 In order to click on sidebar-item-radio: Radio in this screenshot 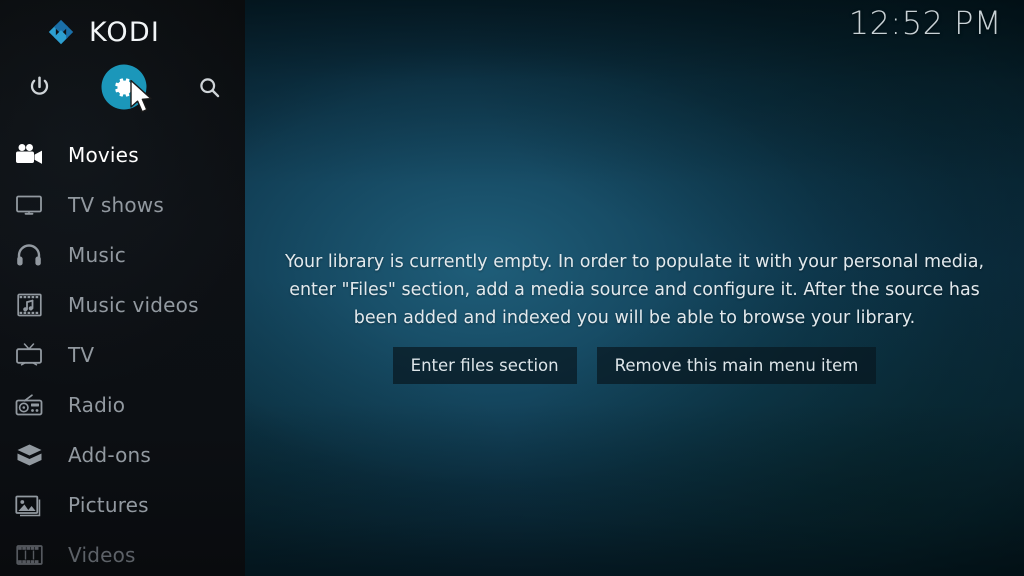, I will do `click(122, 405)`.